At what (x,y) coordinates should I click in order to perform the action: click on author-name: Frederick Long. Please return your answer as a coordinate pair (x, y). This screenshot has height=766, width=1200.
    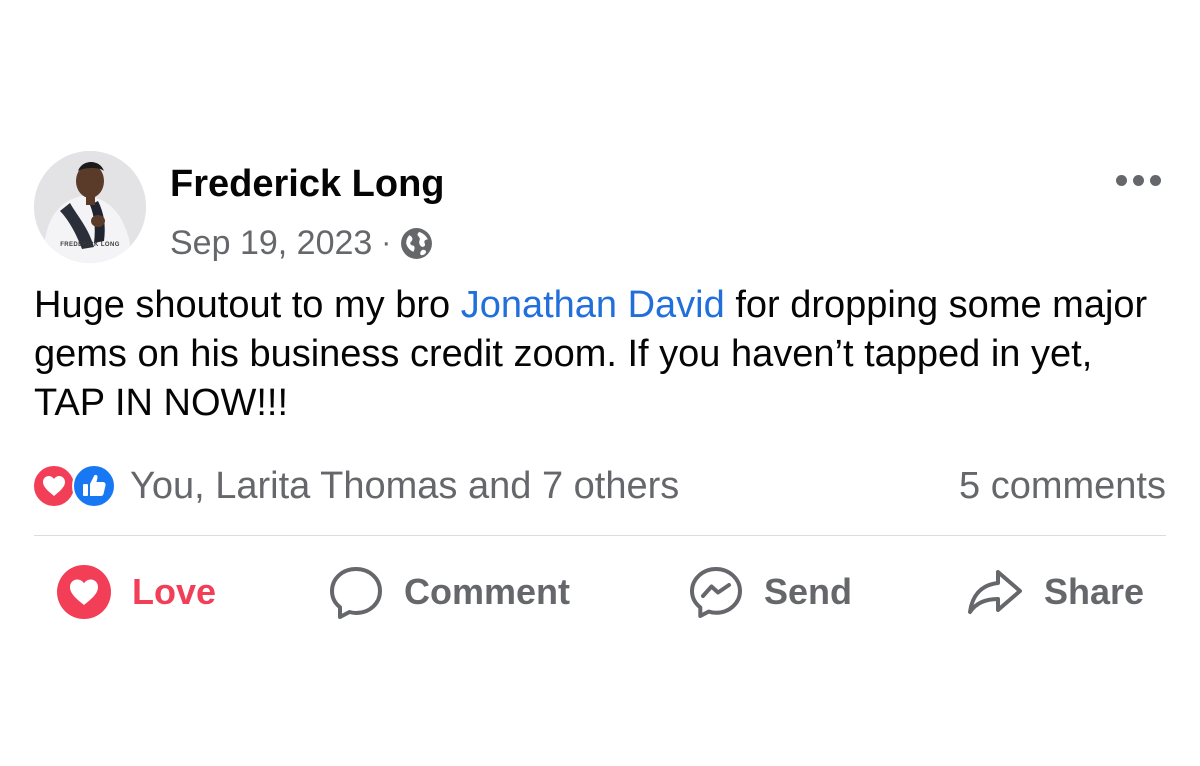
    Looking at the image, I should click on (307, 184).